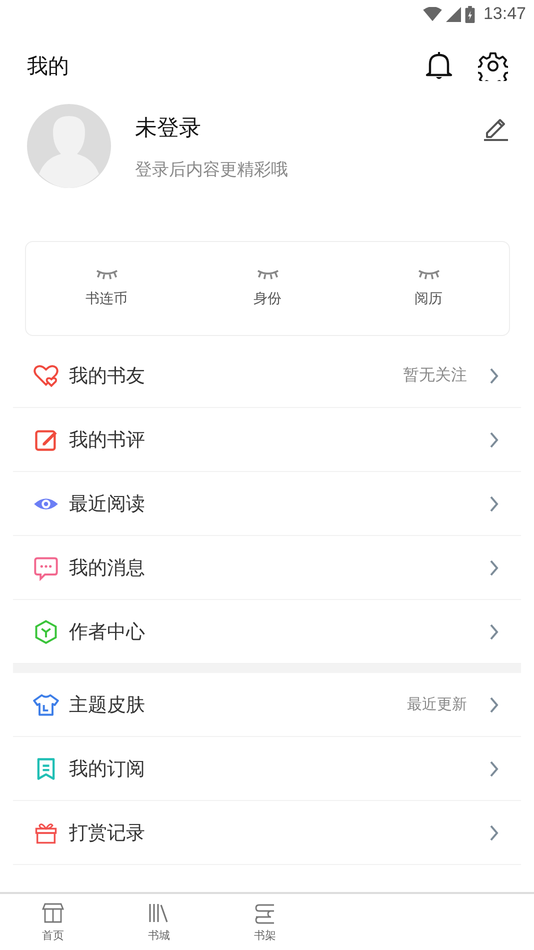  I want to click on chat-icon, so click(46, 567).